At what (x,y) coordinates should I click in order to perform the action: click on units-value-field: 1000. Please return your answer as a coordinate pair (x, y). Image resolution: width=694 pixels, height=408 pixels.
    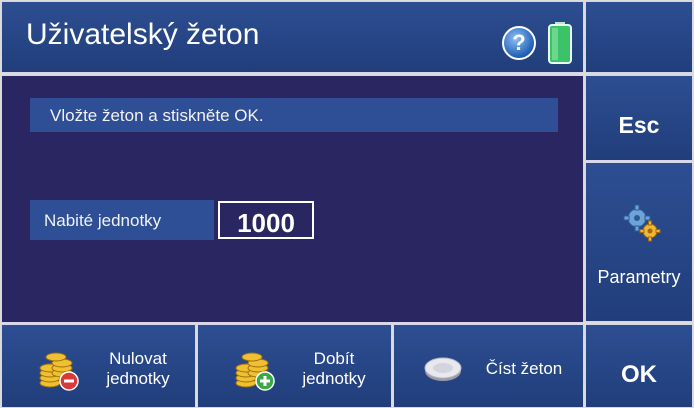
    Looking at the image, I should click on (266, 220).